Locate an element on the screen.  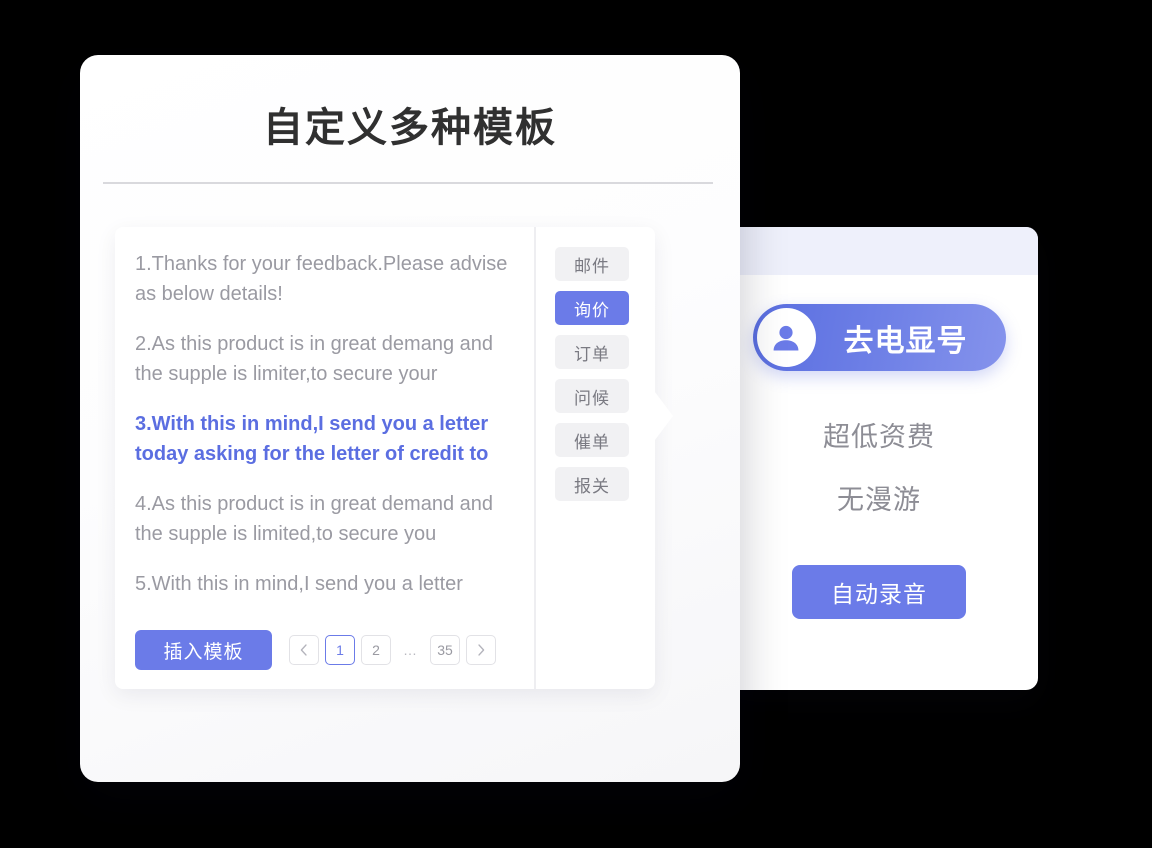
title-divider is located at coordinates (408, 183).